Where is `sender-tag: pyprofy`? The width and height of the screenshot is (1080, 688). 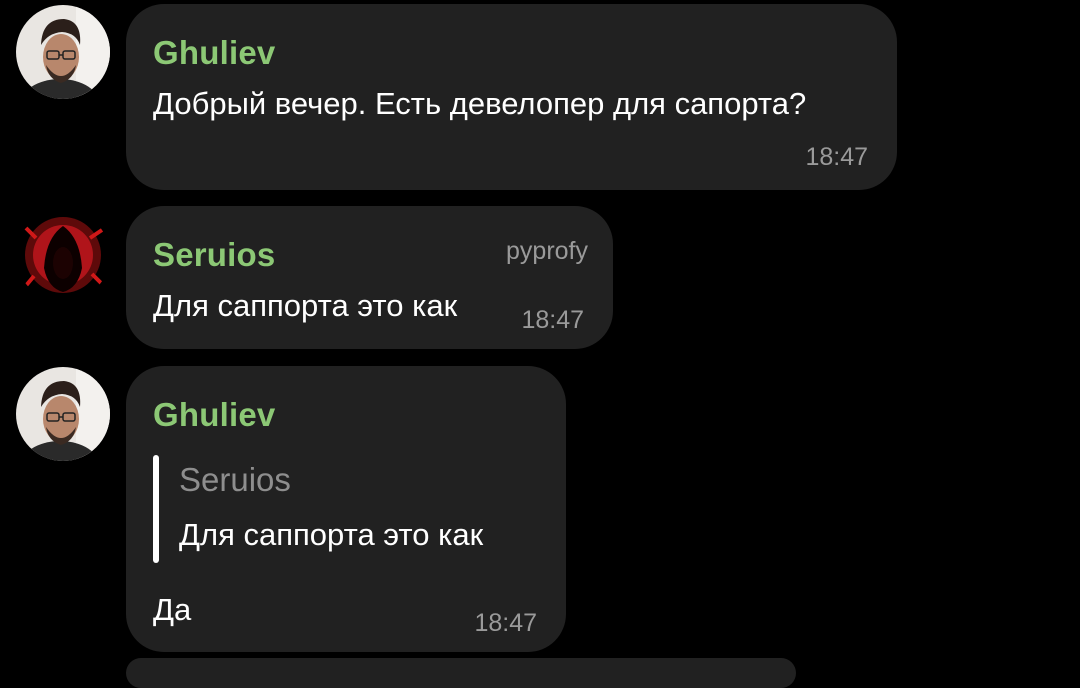
sender-tag: pyprofy is located at coordinates (547, 251).